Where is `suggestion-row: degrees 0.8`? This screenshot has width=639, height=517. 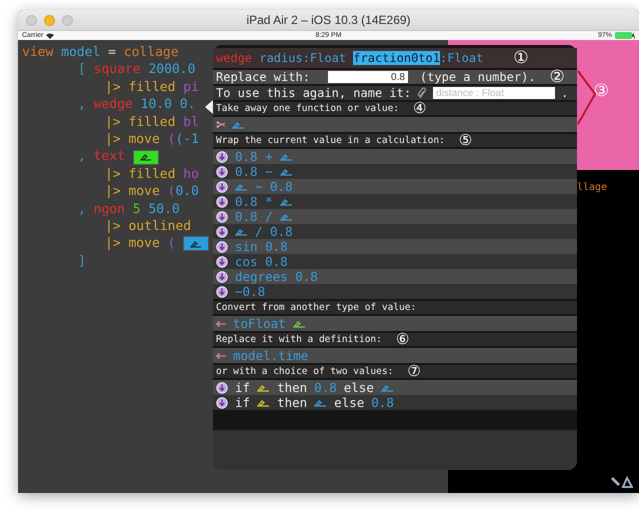
suggestion-row: degrees 0.8 is located at coordinates (395, 276).